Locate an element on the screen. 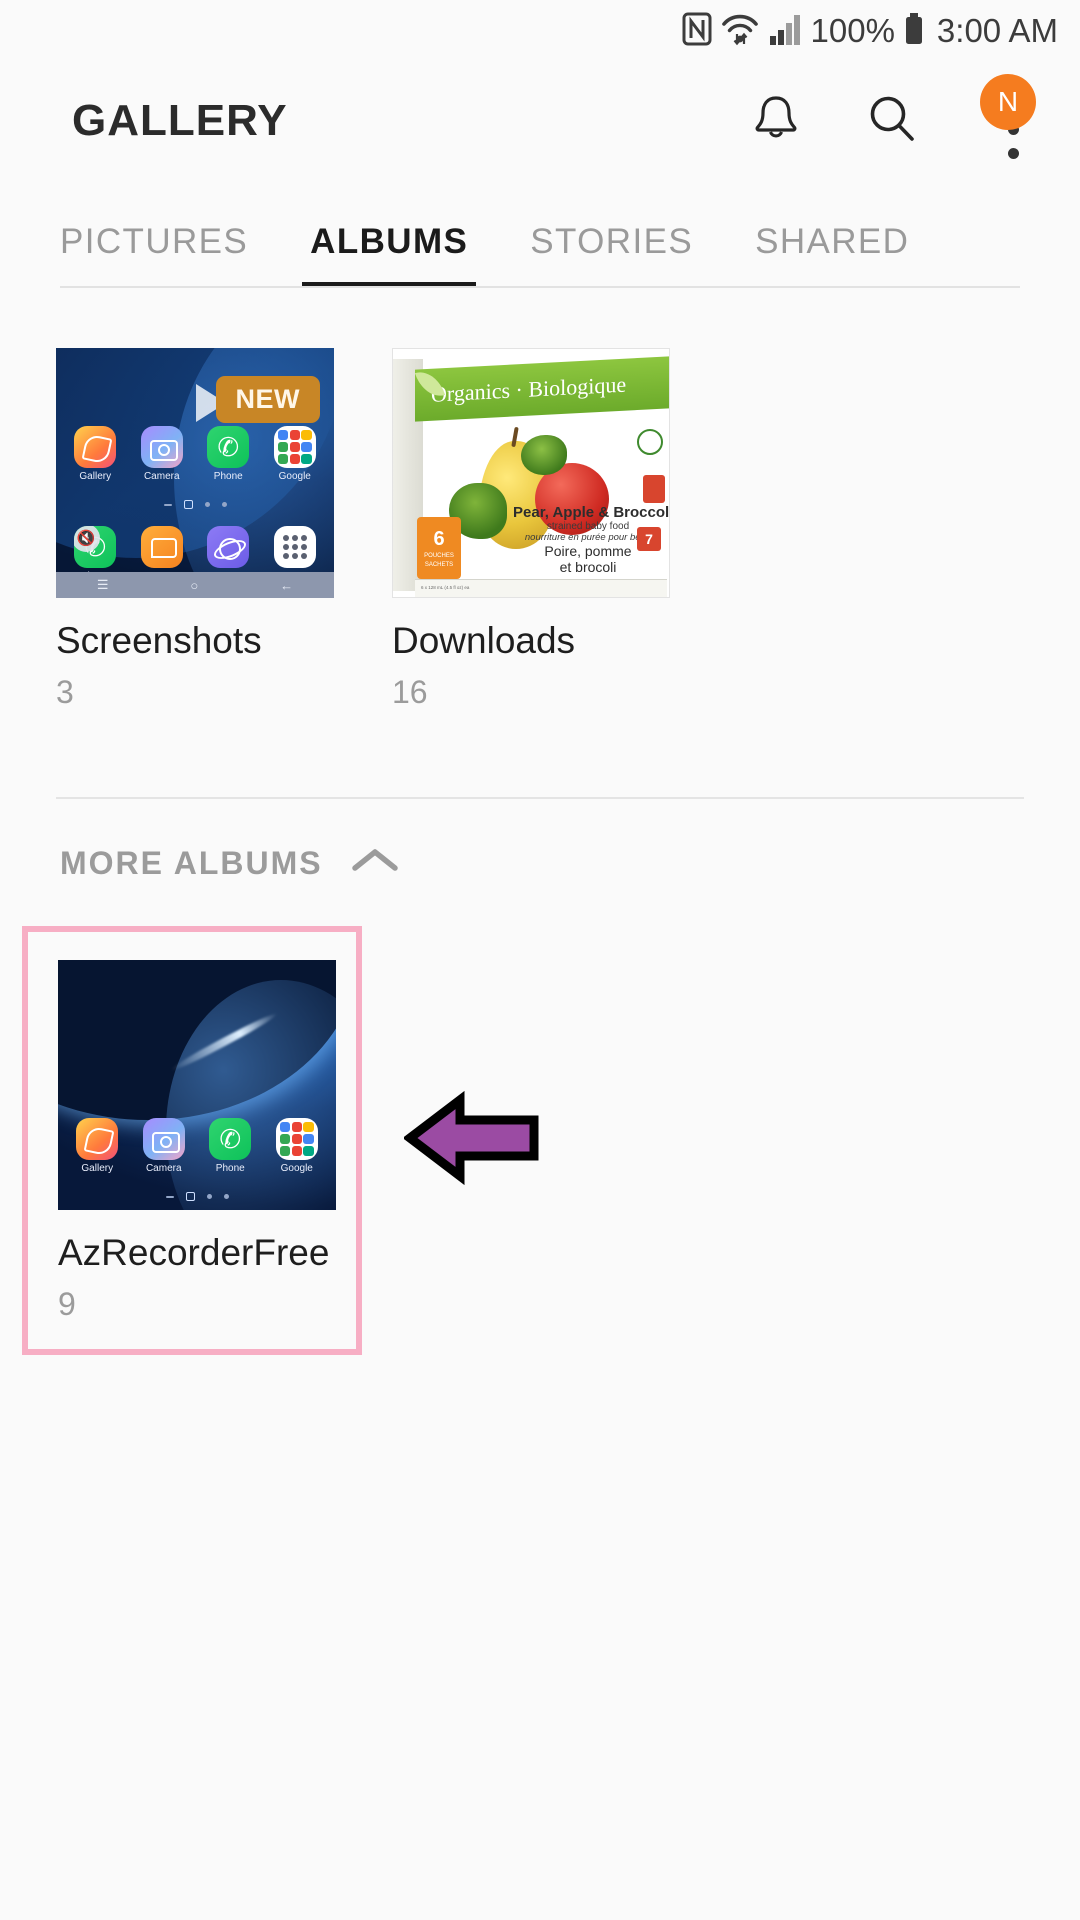 This screenshot has width=1080, height=1920. product-name-en: Pear, Apple & Broccoli is located at coordinates (591, 512).